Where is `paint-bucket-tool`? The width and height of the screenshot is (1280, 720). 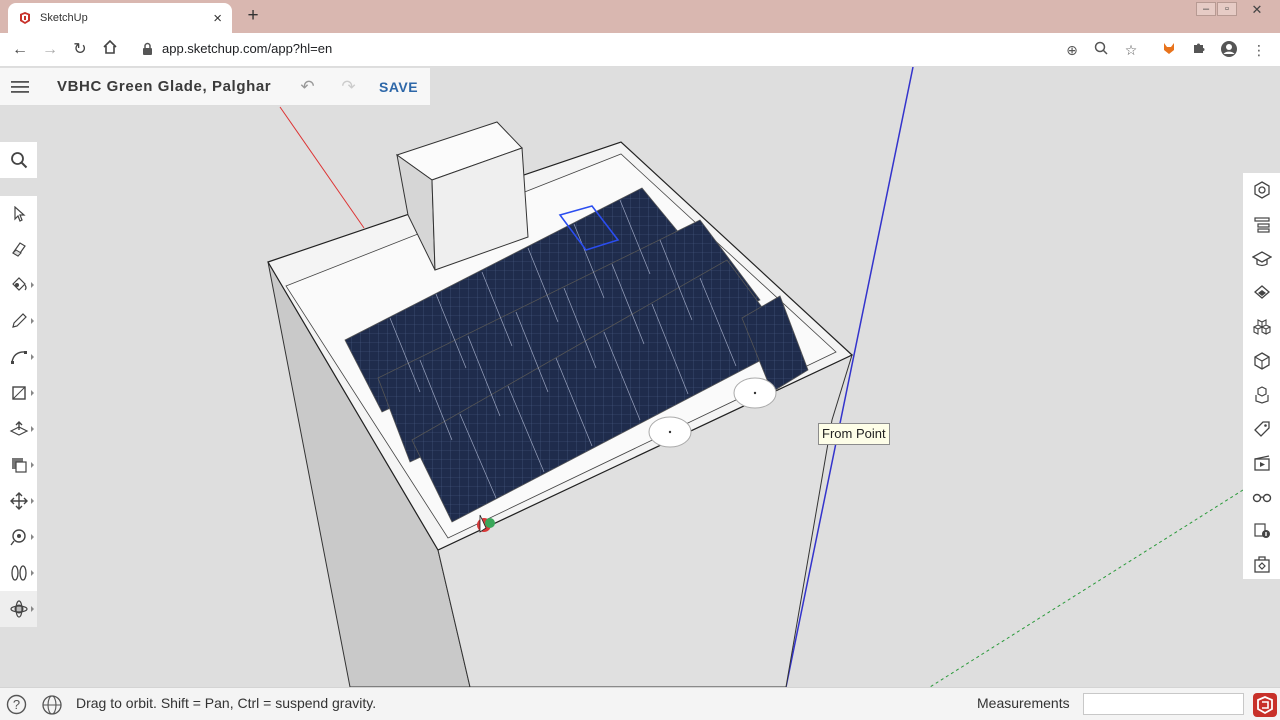 paint-bucket-tool is located at coordinates (18, 285).